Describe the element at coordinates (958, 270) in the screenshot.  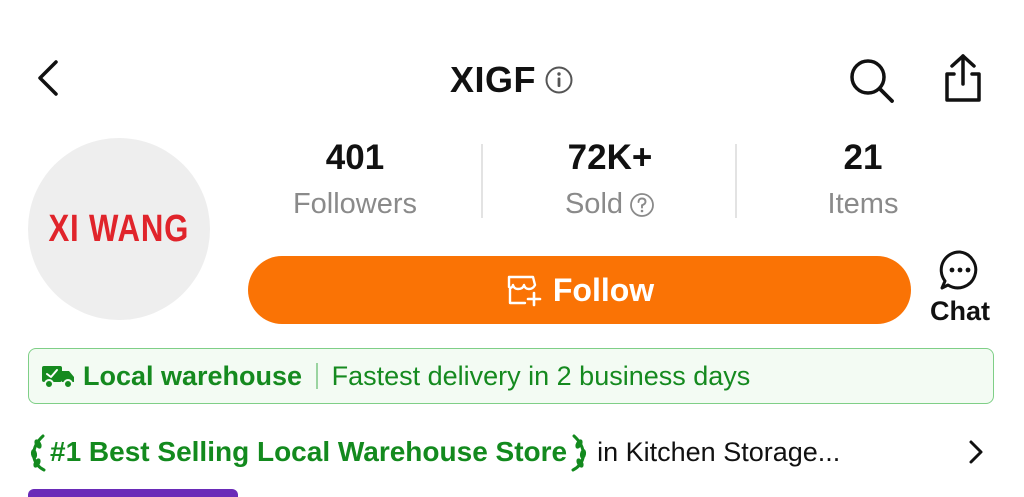
I see `chat-bubble-icon` at that location.